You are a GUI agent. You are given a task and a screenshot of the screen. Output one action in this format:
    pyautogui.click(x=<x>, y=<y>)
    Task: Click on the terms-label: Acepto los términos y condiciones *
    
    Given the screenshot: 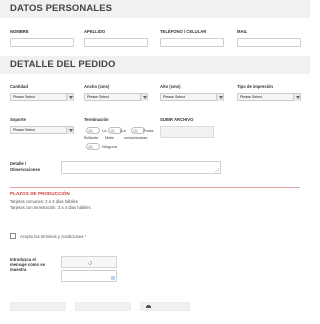 What is the action you would take?
    pyautogui.click(x=53, y=236)
    